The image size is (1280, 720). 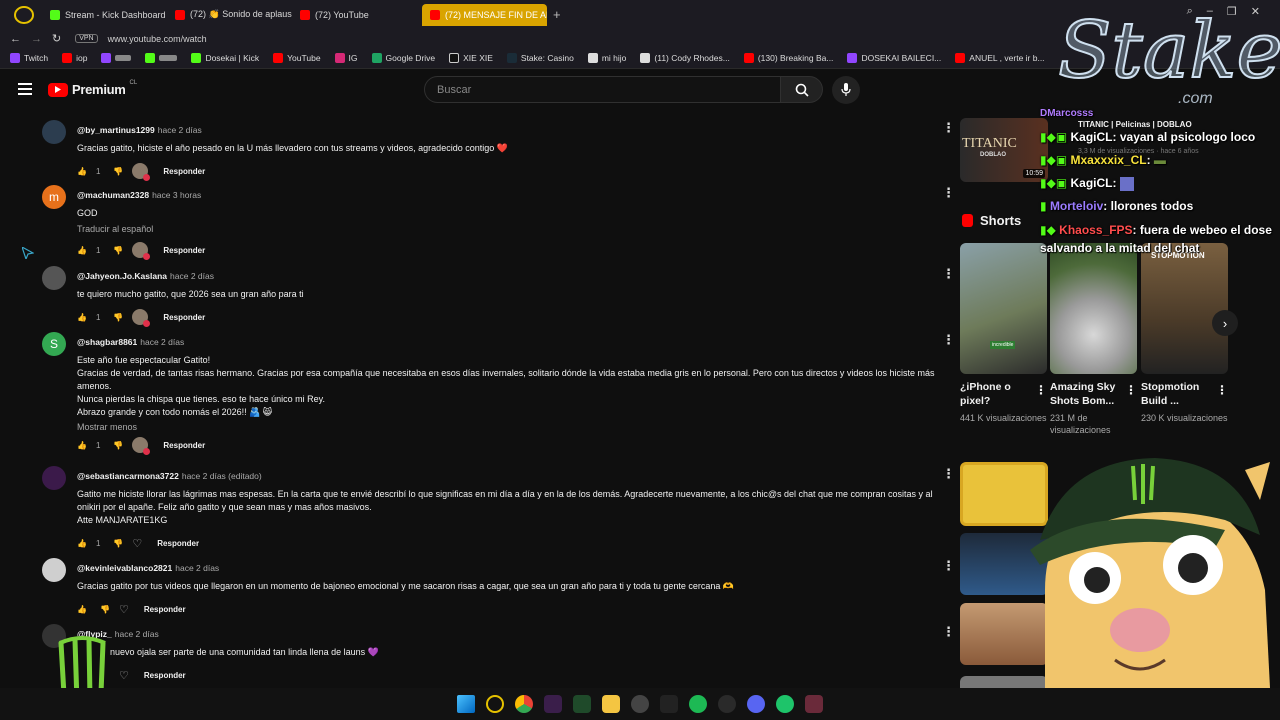 I want to click on show-less-link: Mostrar menos, so click(x=512, y=427).